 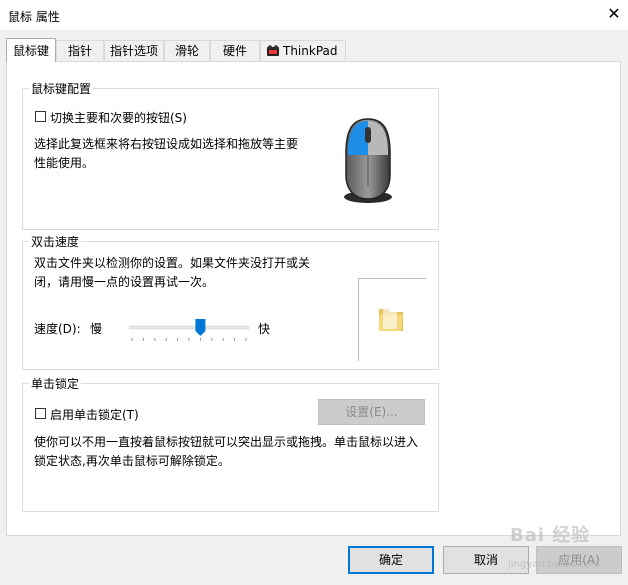 I want to click on watermark-logo: Bai 经验, so click(x=550, y=535).